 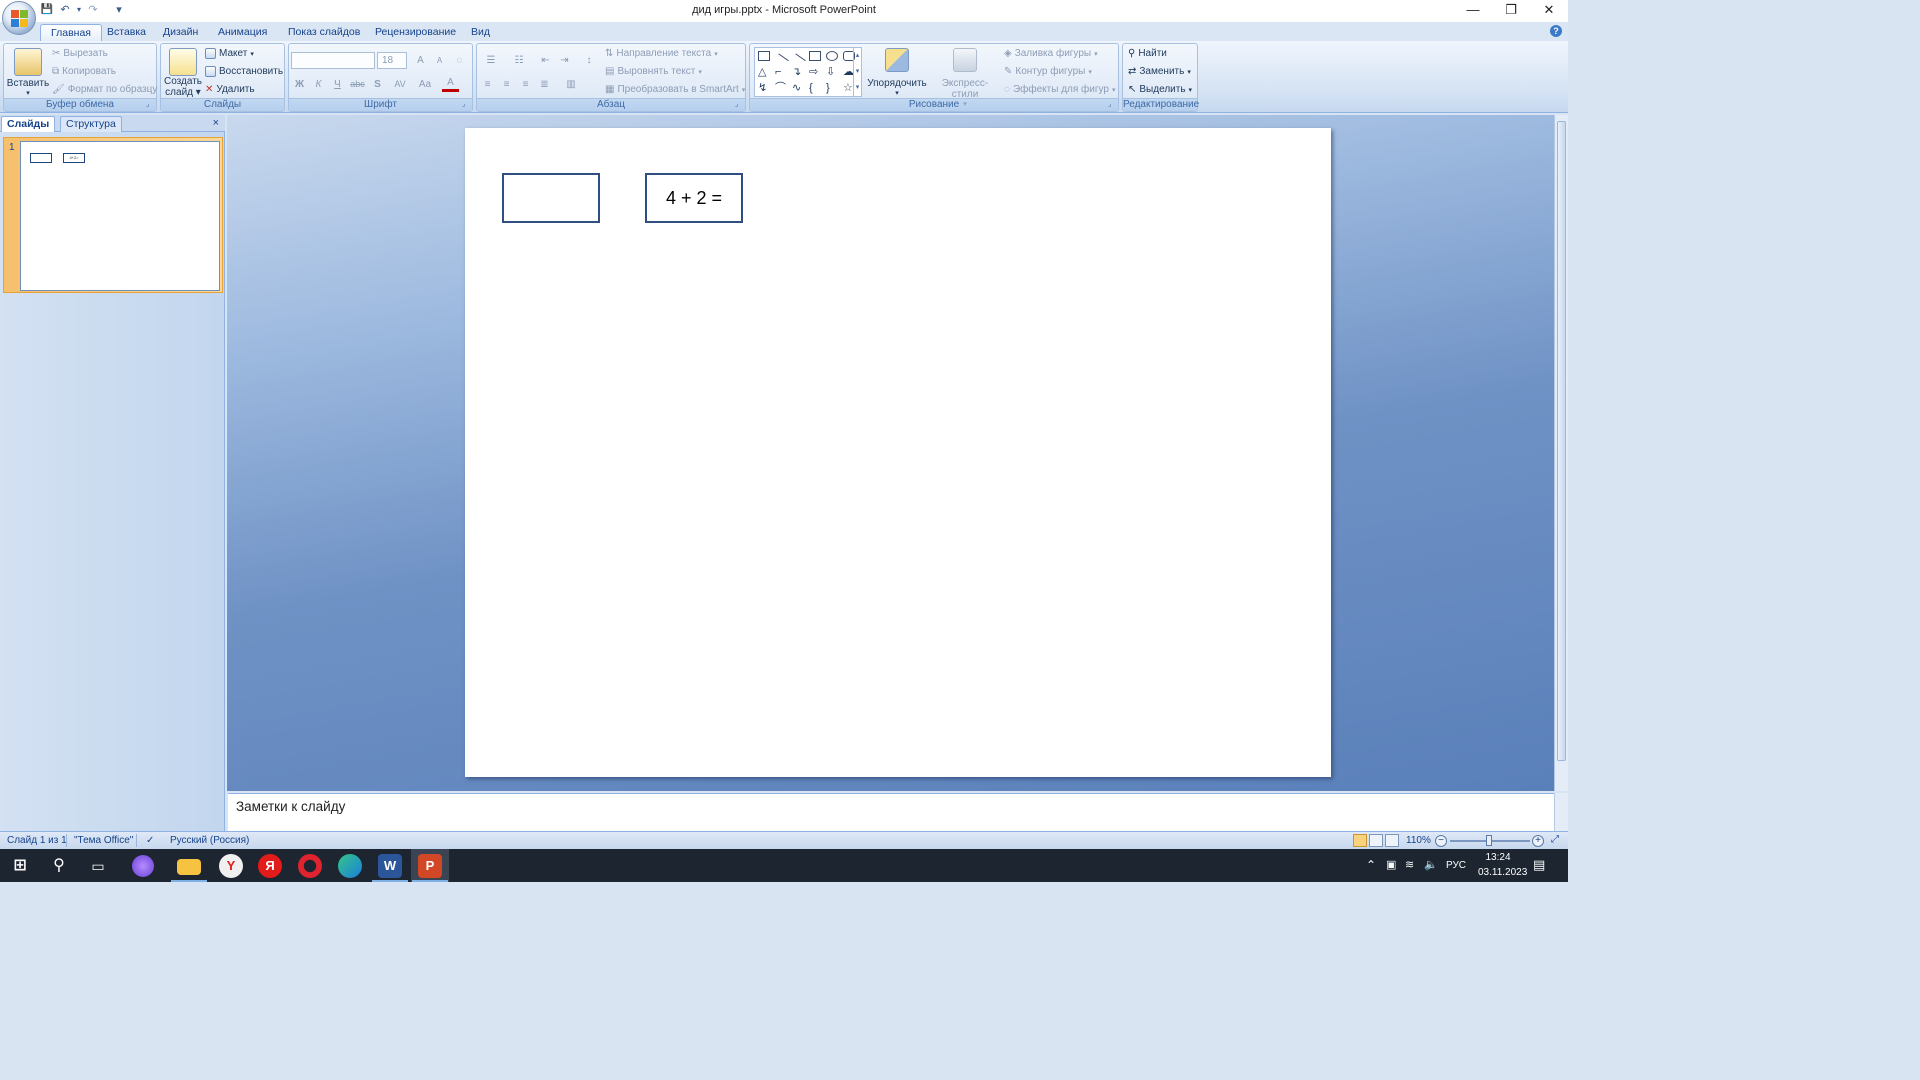 I want to click on meet-now-icon: ▣, so click(x=1391, y=874).